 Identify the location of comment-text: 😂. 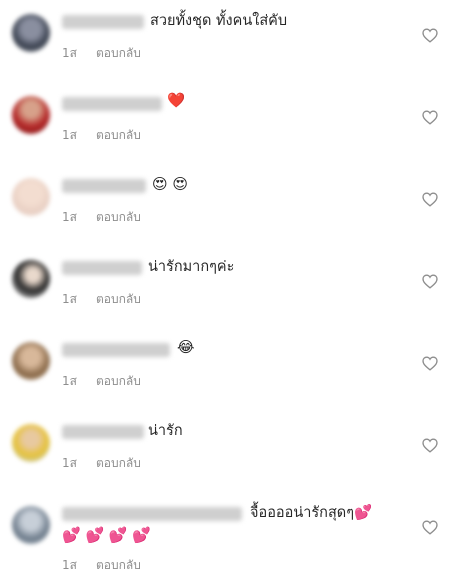
(186, 347).